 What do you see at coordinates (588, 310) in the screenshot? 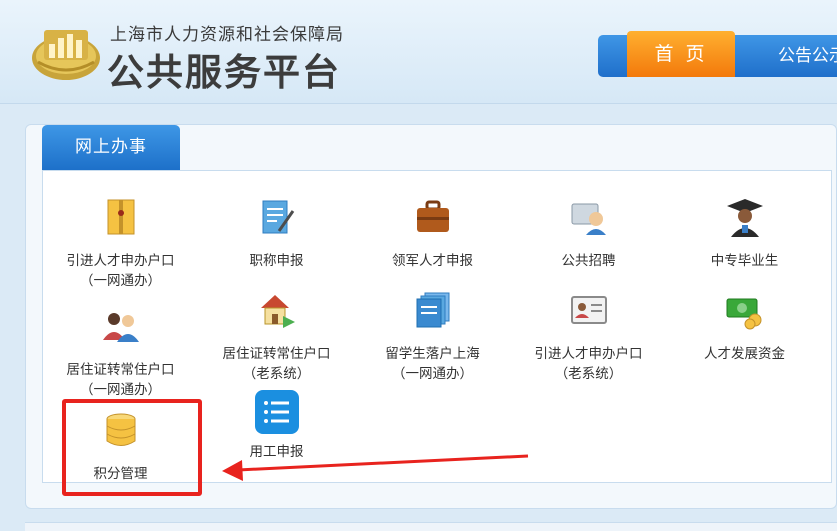
I see `id-card-icon` at bounding box center [588, 310].